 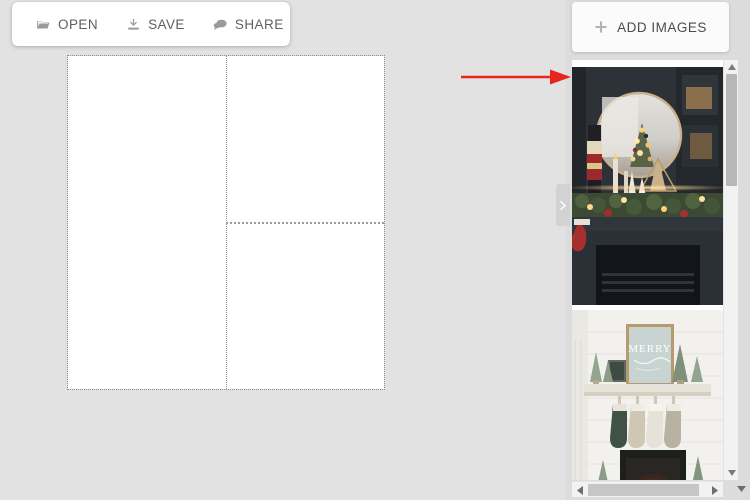 I want to click on chevron-right-icon, so click(x=562, y=205).